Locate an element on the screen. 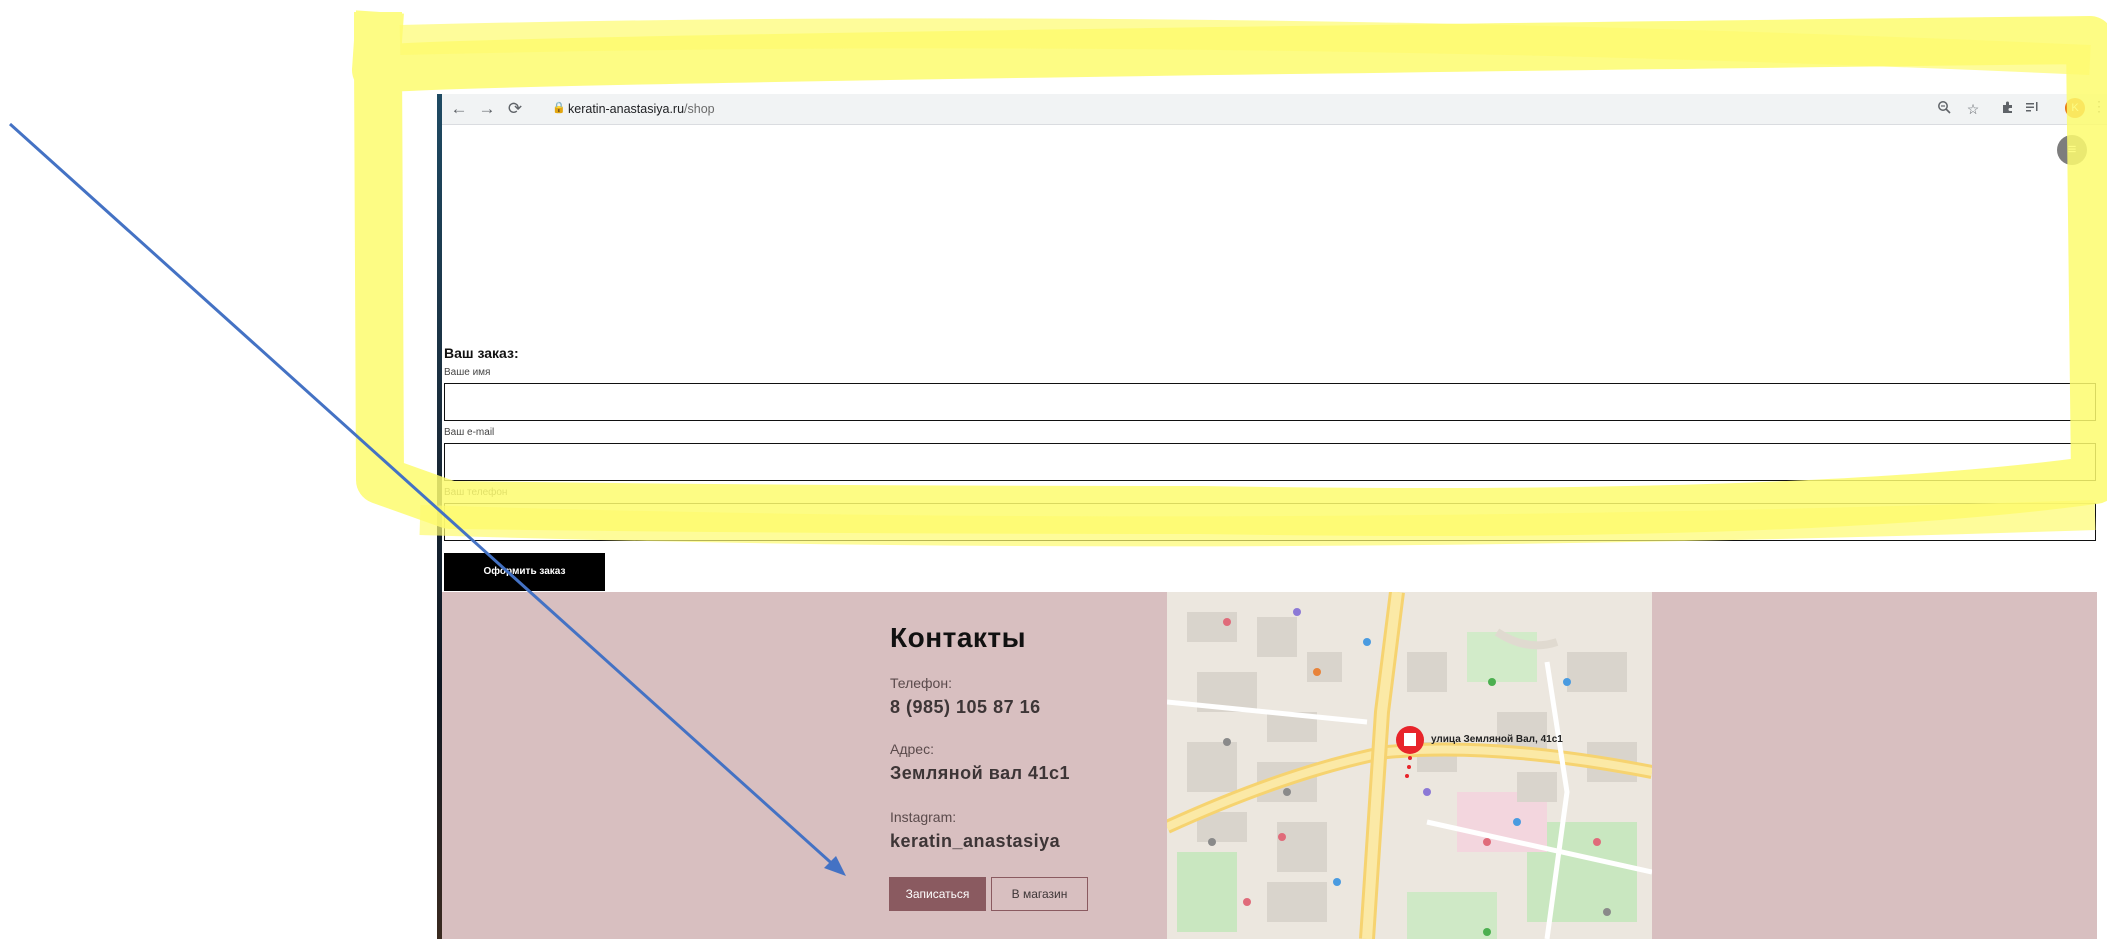 This screenshot has width=2107, height=939. media-queue-icon is located at coordinates (2032, 109).